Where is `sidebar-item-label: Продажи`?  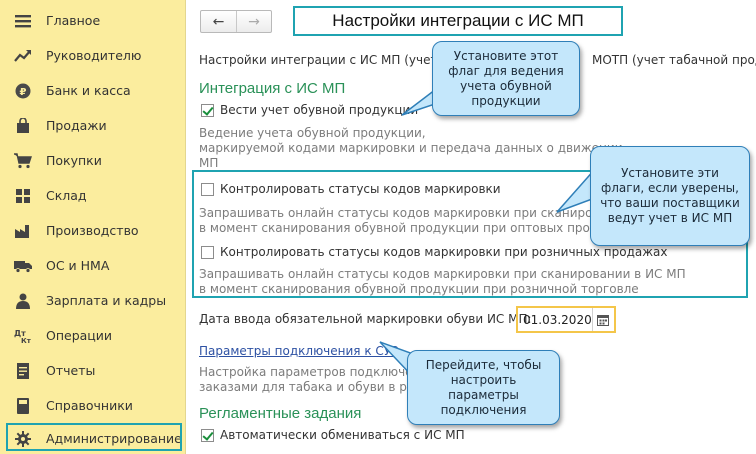
sidebar-item-label: Продажи is located at coordinates (76, 125).